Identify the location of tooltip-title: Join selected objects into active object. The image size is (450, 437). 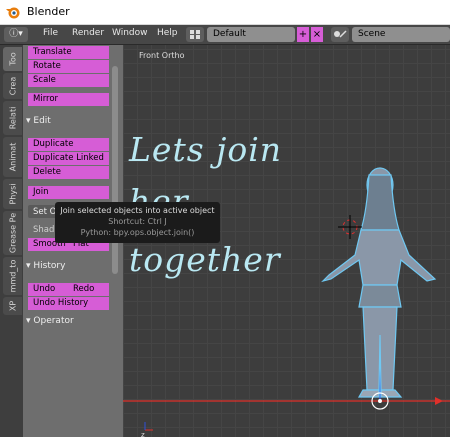
(137, 210).